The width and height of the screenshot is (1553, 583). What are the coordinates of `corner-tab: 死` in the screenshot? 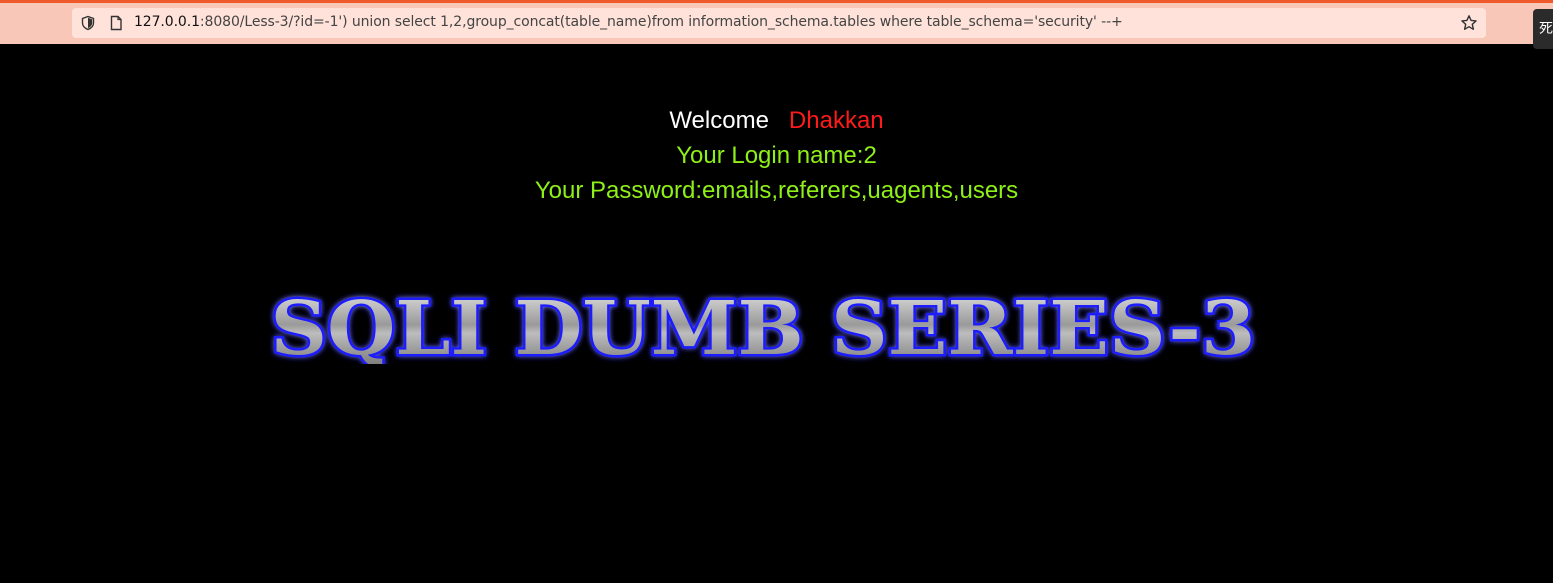 It's located at (1543, 29).